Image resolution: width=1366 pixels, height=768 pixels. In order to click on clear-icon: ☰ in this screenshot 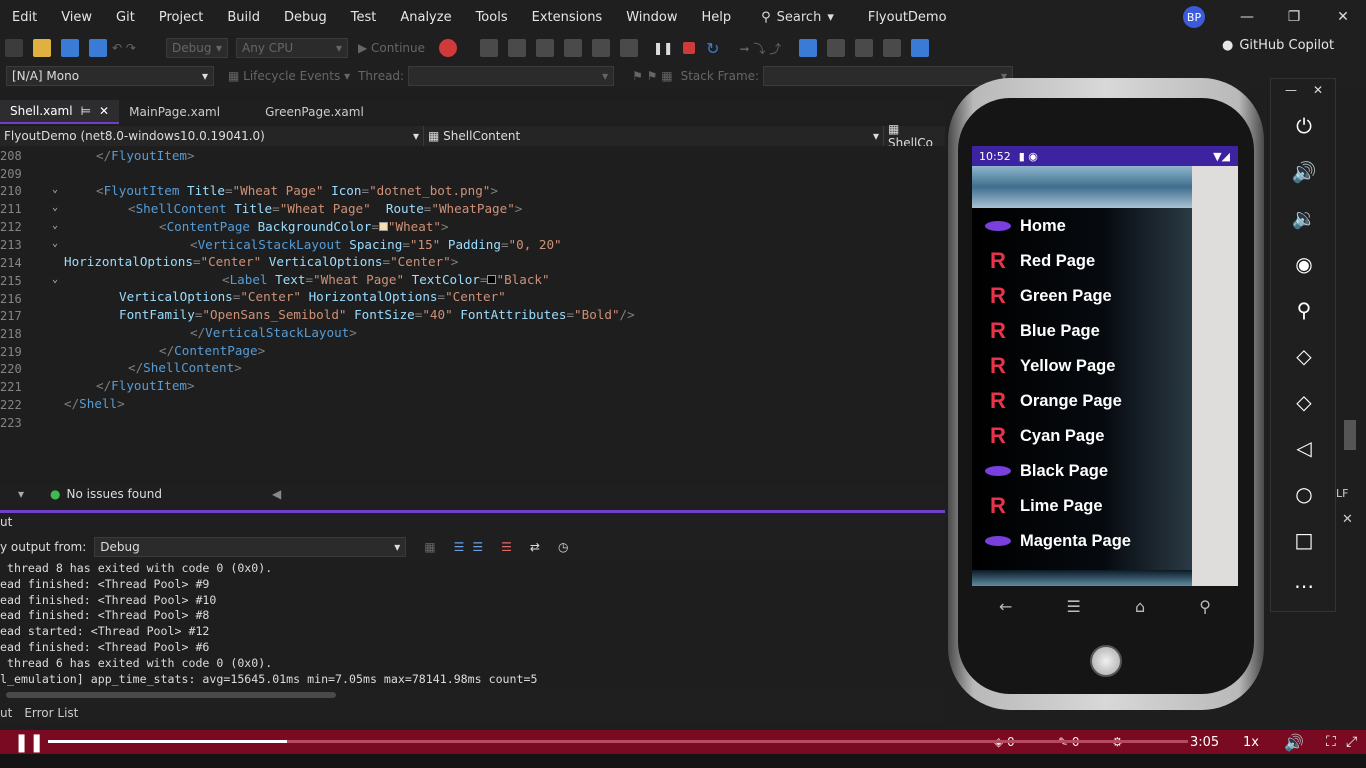, I will do `click(459, 547)`.